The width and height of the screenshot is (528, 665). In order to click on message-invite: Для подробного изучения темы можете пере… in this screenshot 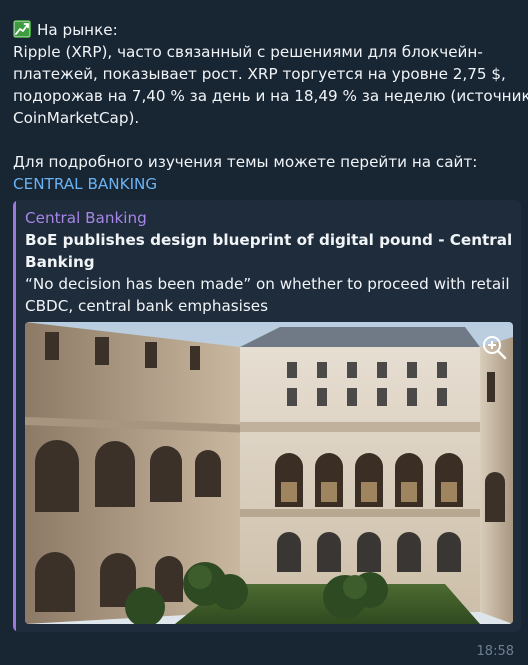, I will do `click(245, 162)`.